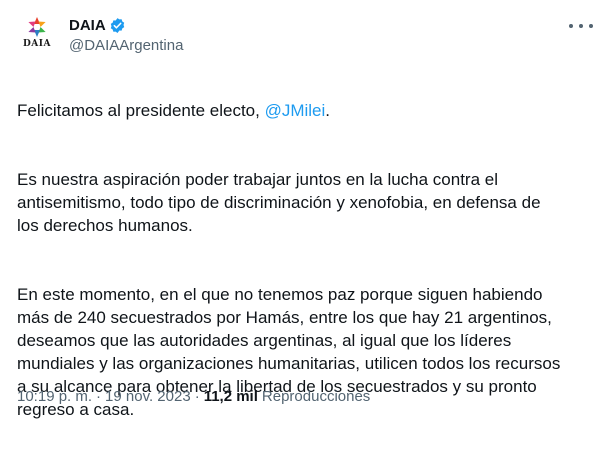  What do you see at coordinates (328, 110) in the screenshot?
I see `paragraph-1-end: .` at bounding box center [328, 110].